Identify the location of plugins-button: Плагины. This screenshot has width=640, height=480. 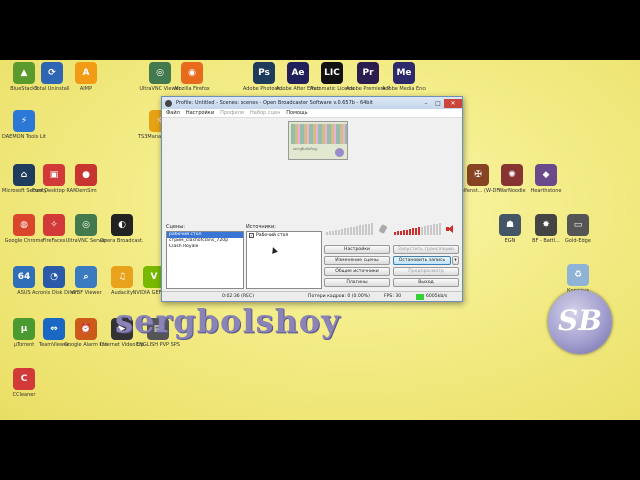
(357, 282).